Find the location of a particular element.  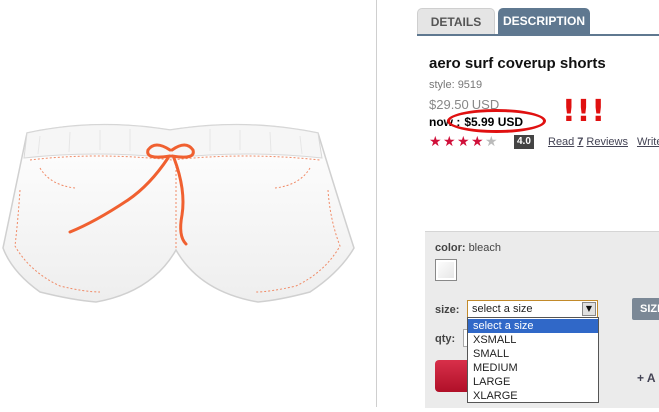

read-reviews-link: Read 7 Reviews is located at coordinates (588, 142).